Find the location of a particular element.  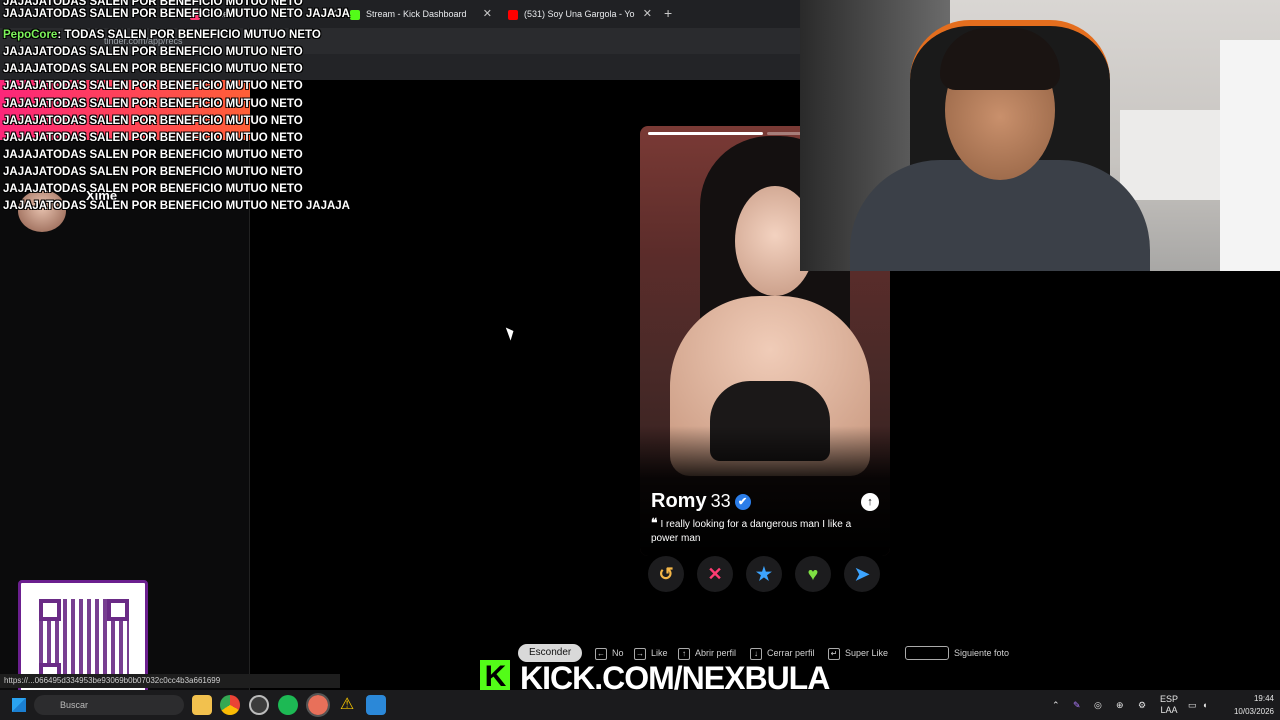

up-arrow-key-icon: ↑ is located at coordinates (684, 653).